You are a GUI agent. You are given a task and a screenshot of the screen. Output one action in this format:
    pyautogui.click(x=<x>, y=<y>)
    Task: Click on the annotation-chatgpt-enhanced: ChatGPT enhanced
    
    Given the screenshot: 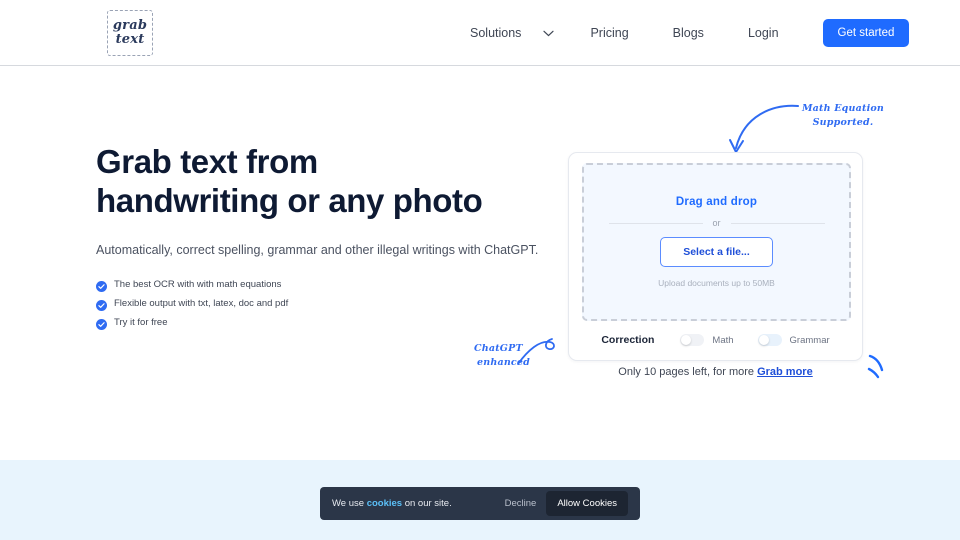 What is the action you would take?
    pyautogui.click(x=514, y=356)
    